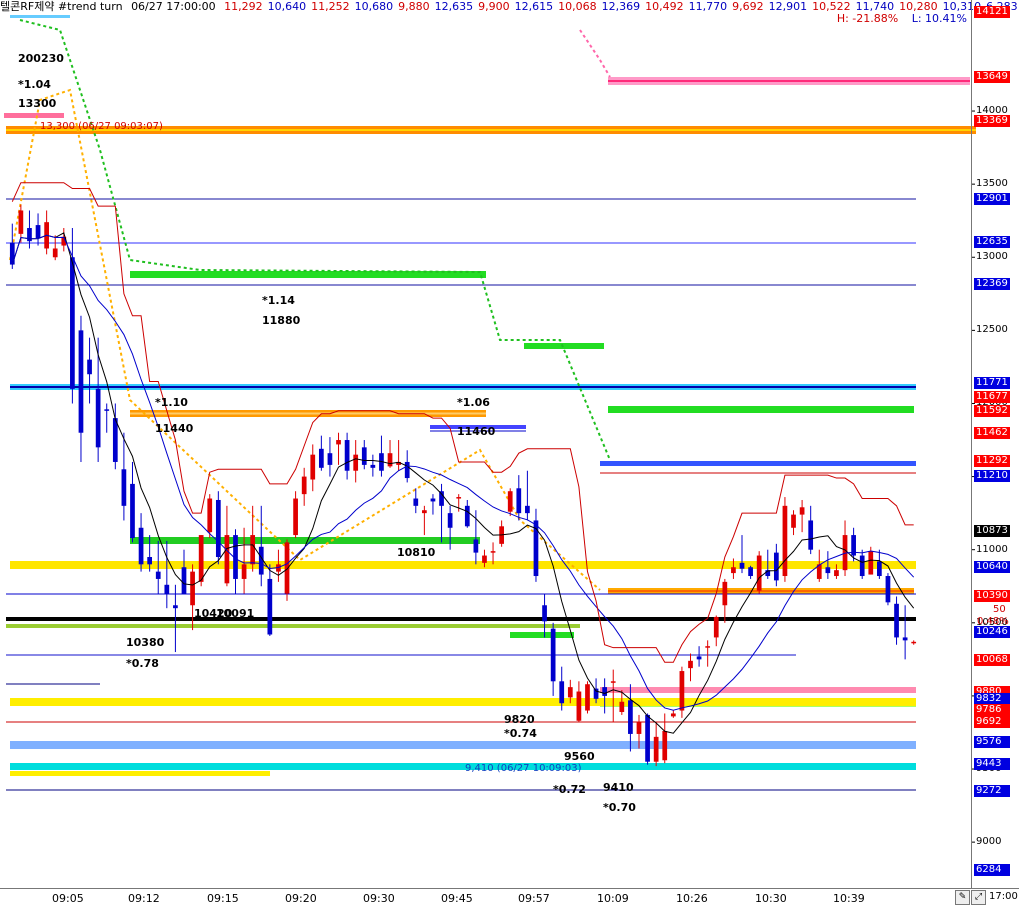  What do you see at coordinates (457, 898) in the screenshot?
I see `x-tick-label: 09:45` at bounding box center [457, 898].